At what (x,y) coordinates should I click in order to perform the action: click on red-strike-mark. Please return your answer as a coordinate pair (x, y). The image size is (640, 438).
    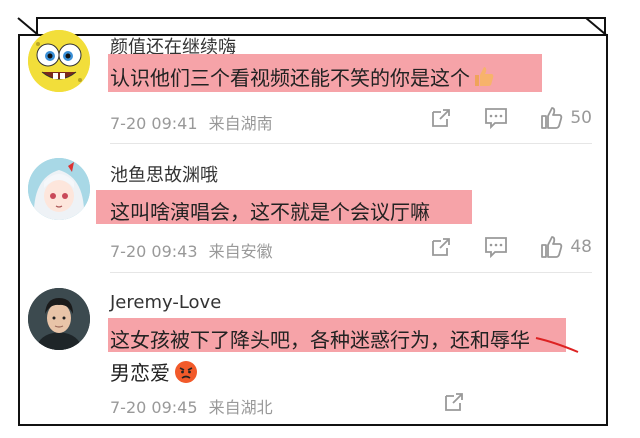
    Looking at the image, I should click on (557, 345).